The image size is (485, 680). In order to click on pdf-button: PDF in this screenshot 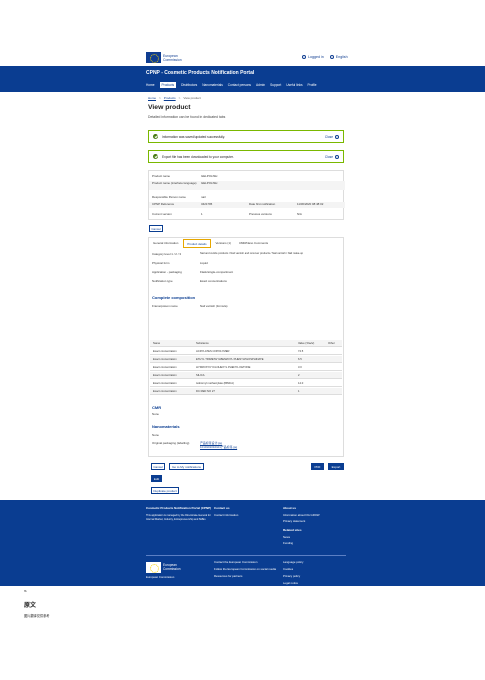, I will do `click(317, 466)`.